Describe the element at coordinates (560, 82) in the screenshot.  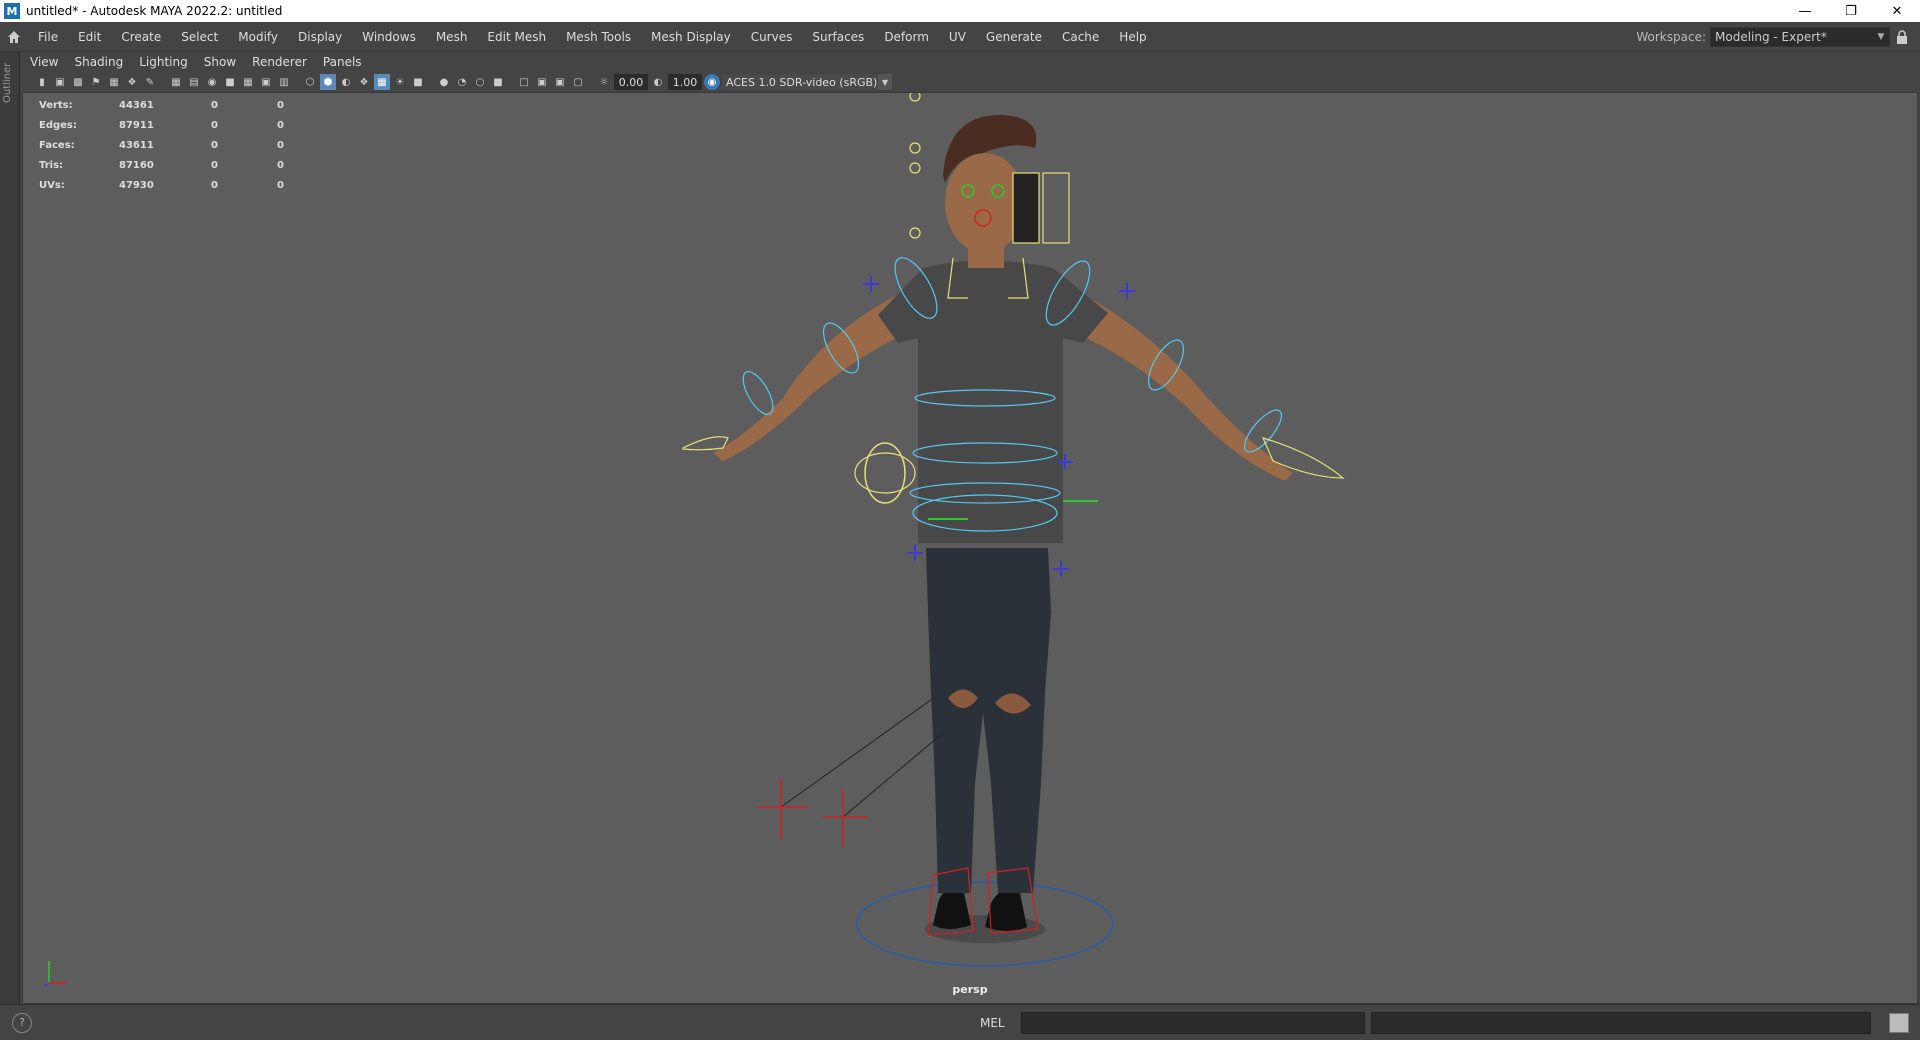
I see `xray-active-icon: ▣` at that location.